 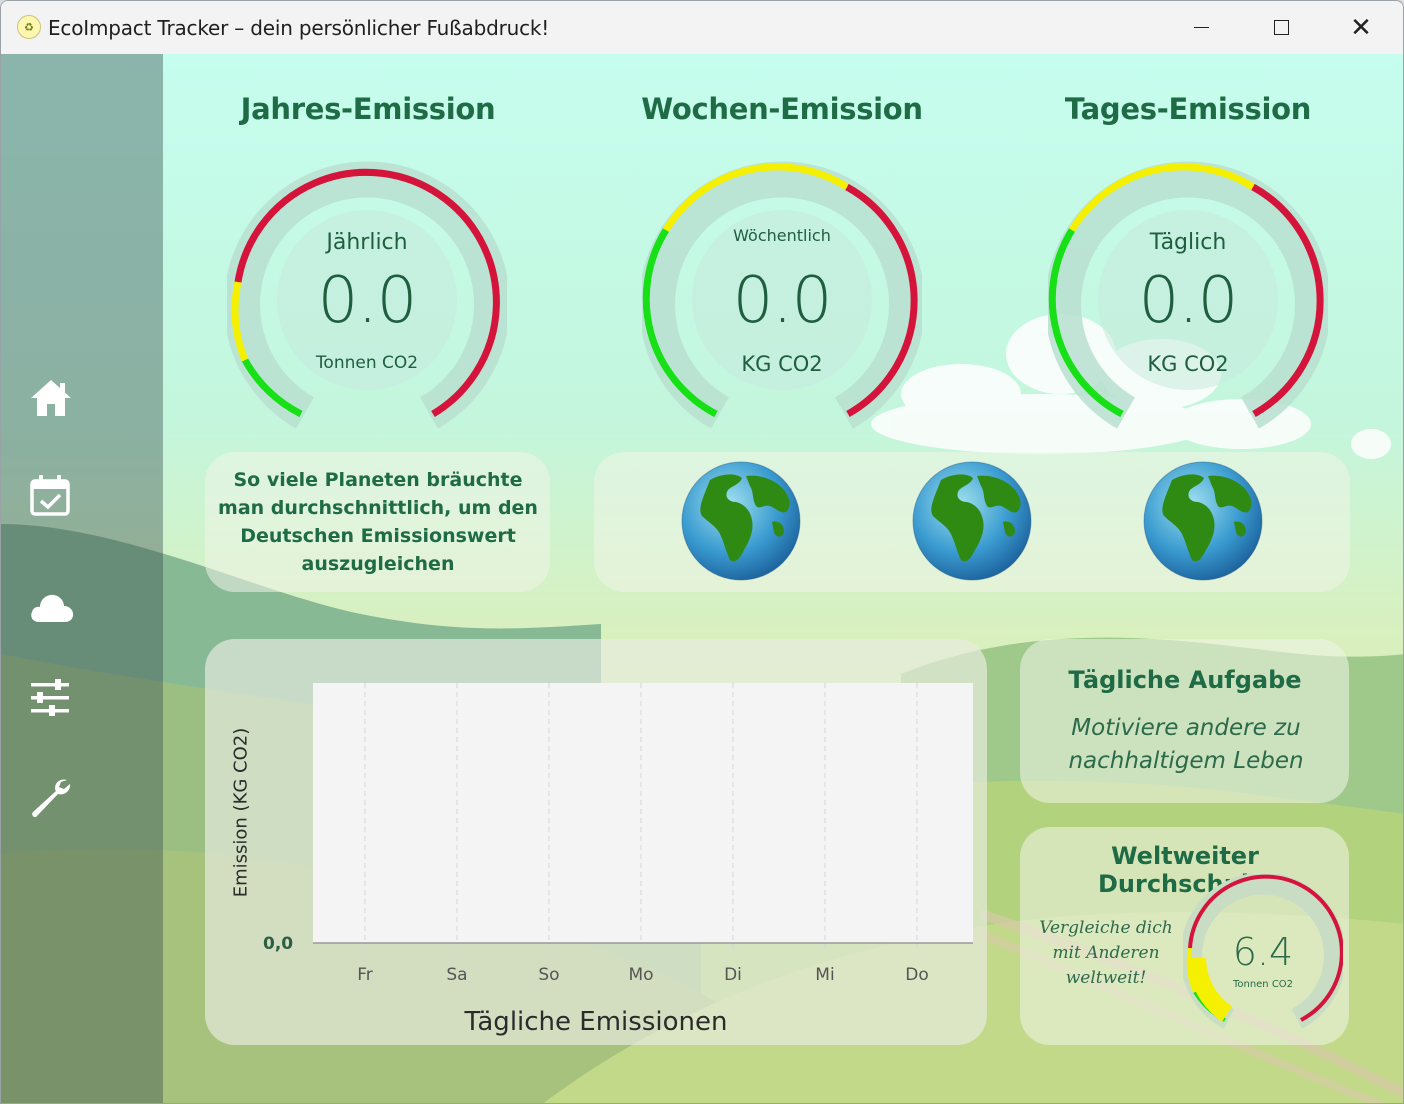 I want to click on sliders-icon, so click(x=51, y=698).